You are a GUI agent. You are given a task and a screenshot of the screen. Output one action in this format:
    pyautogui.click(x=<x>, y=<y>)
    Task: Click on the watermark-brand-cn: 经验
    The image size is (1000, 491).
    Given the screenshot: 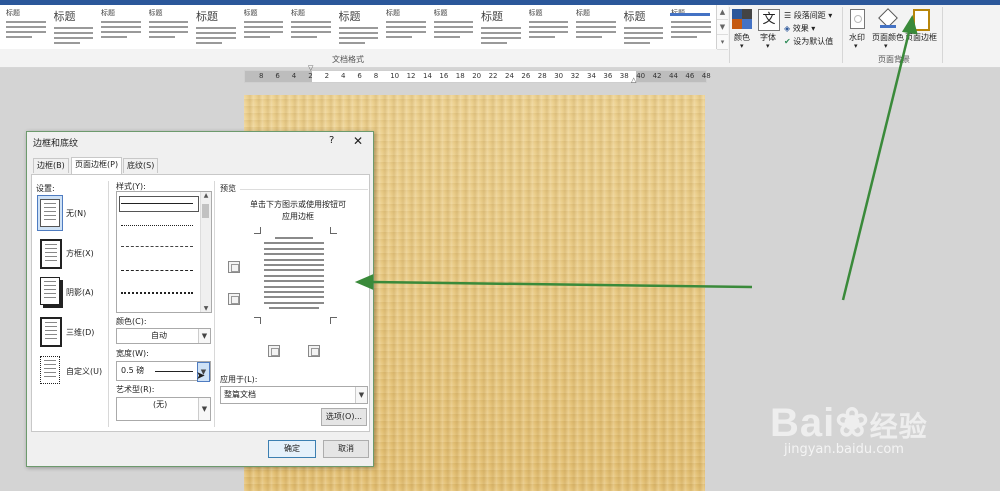 What is the action you would take?
    pyautogui.click(x=898, y=426)
    